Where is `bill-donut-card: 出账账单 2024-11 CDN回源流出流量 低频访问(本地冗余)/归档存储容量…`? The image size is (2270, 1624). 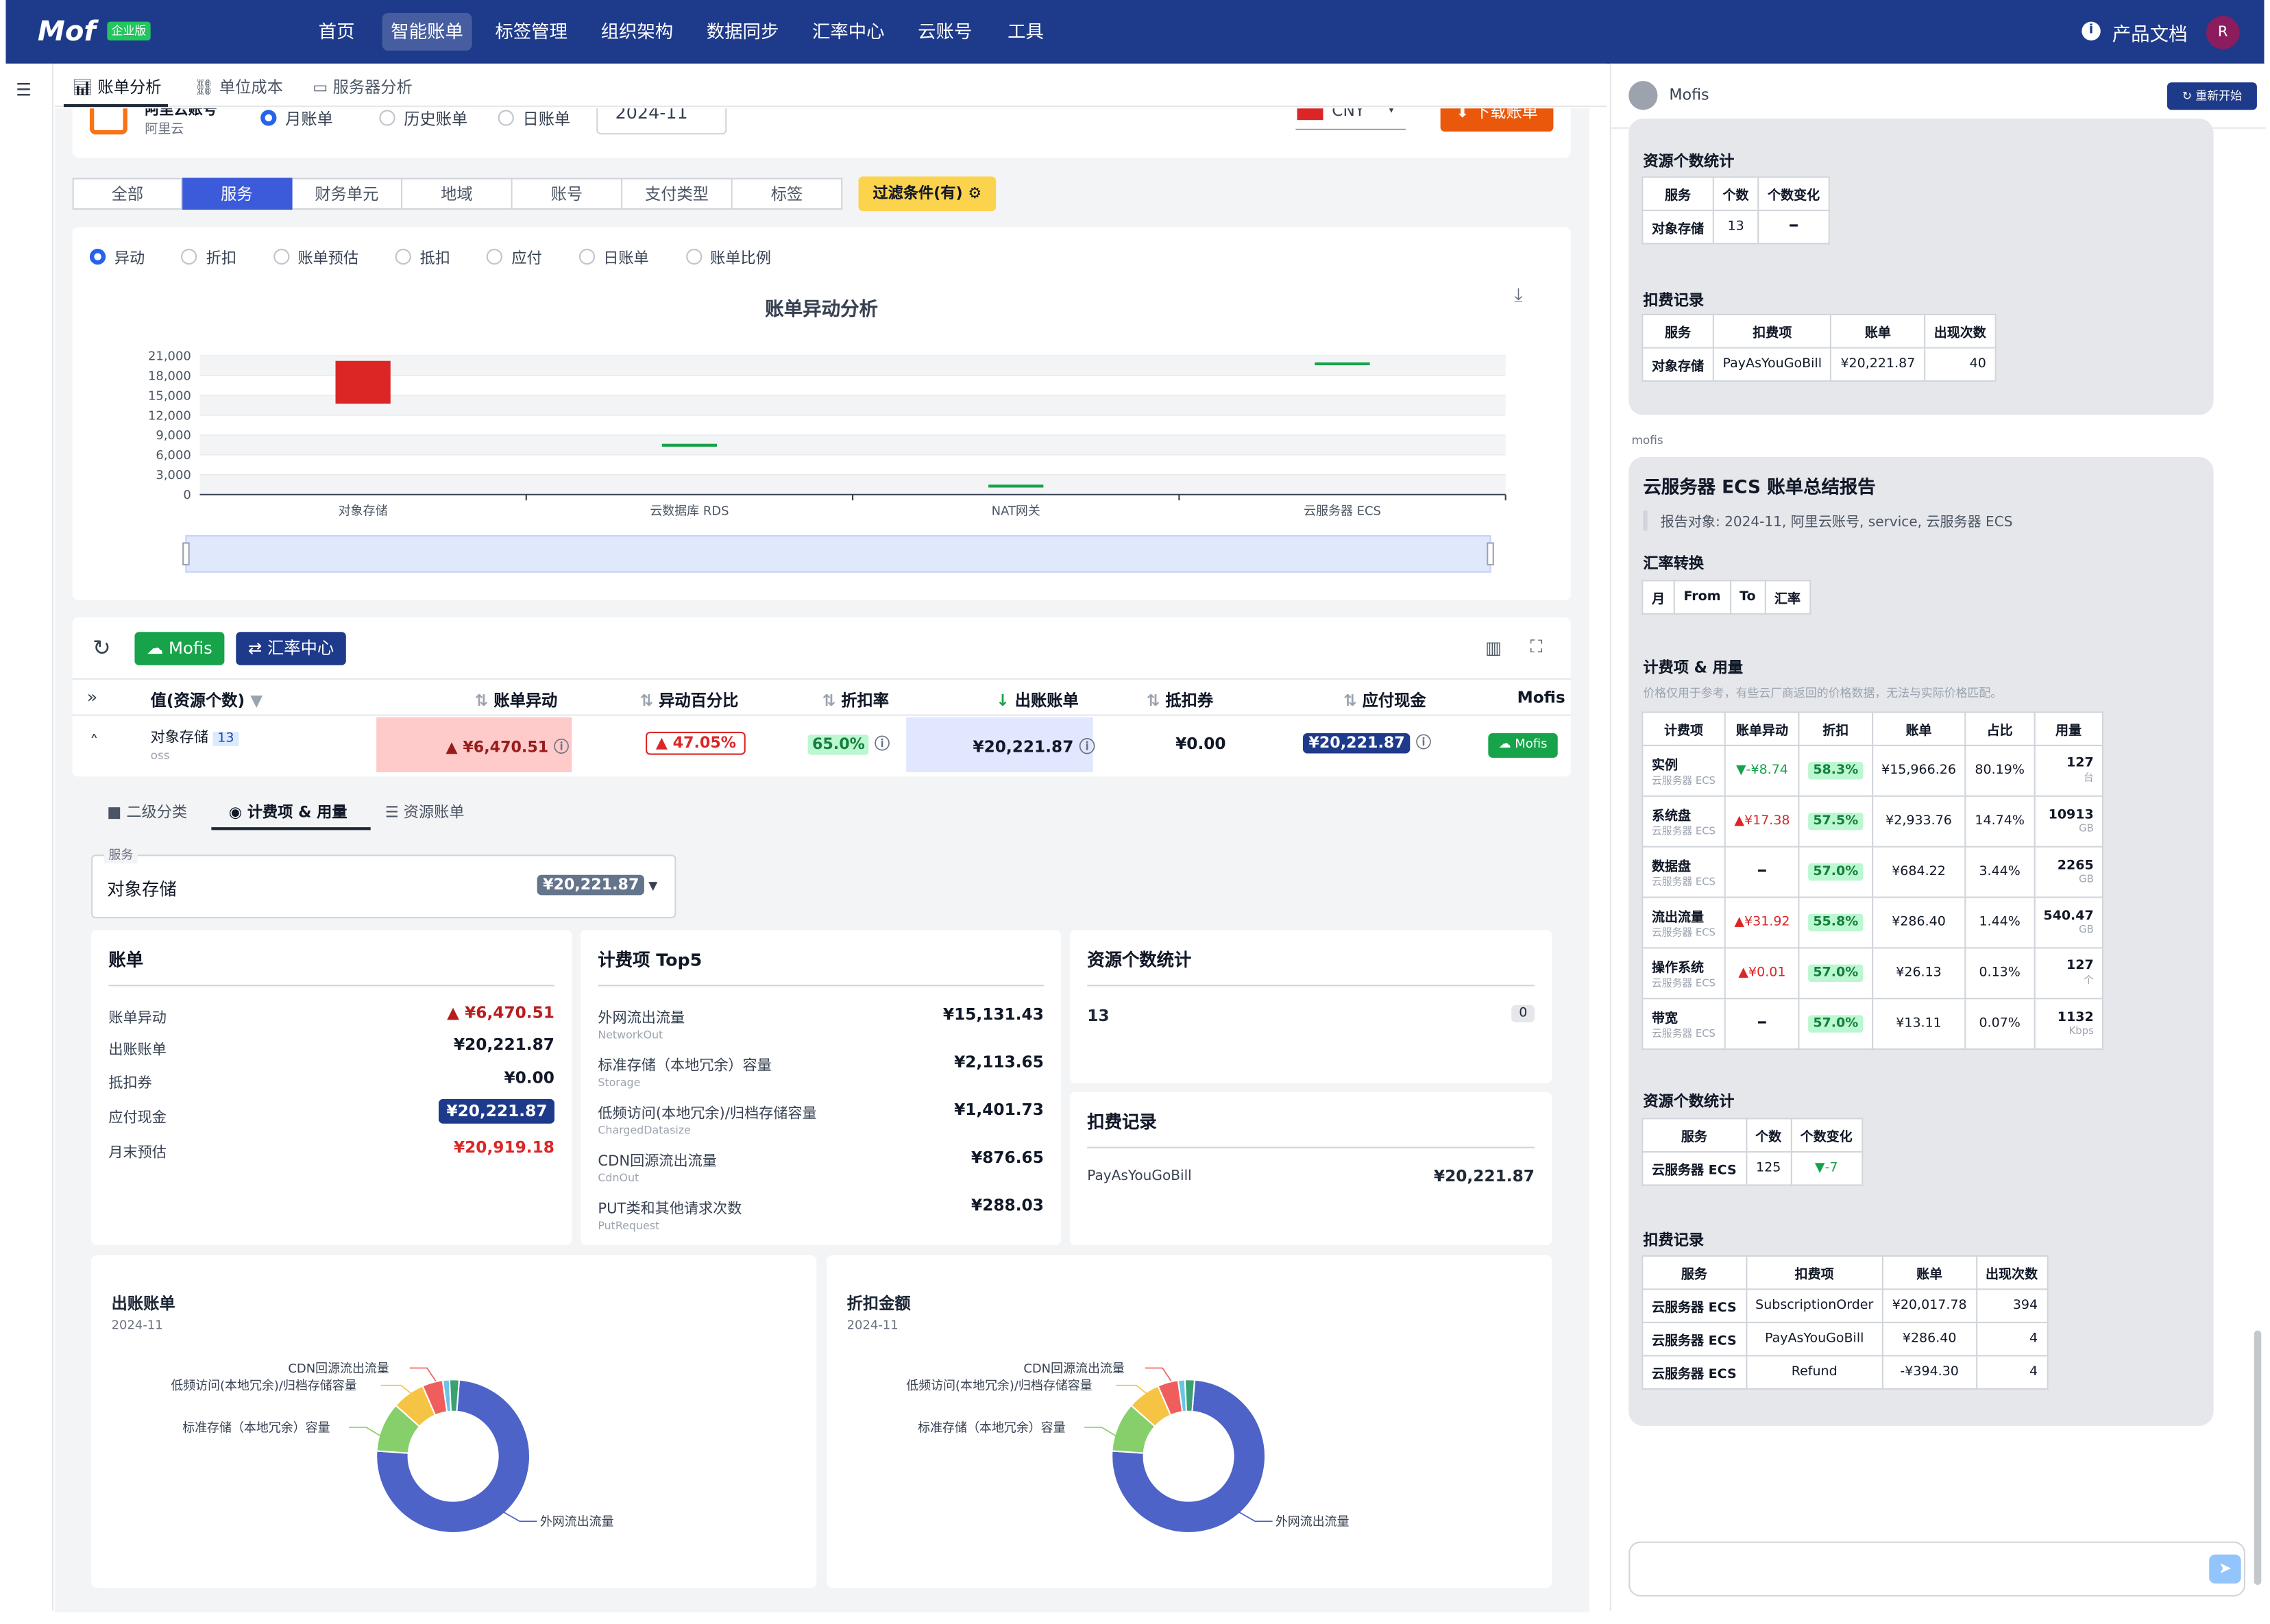 bill-donut-card: 出账账单 2024-11 CDN回源流出流量 低频访问(本地冗余)/归档存储容量… is located at coordinates (454, 1421).